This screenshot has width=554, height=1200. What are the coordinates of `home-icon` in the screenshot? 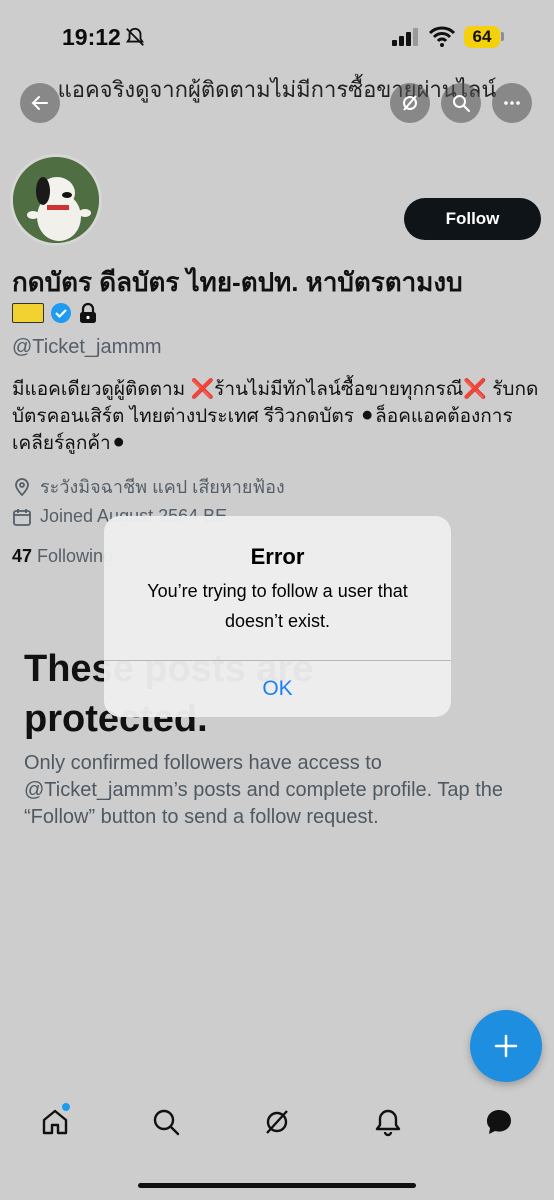 It's located at (55, 1122).